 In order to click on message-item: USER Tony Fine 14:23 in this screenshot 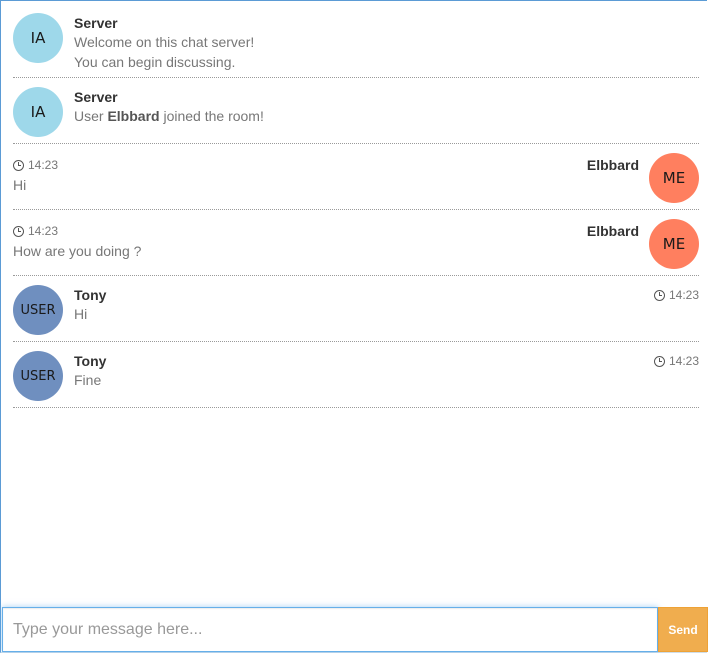, I will do `click(356, 375)`.